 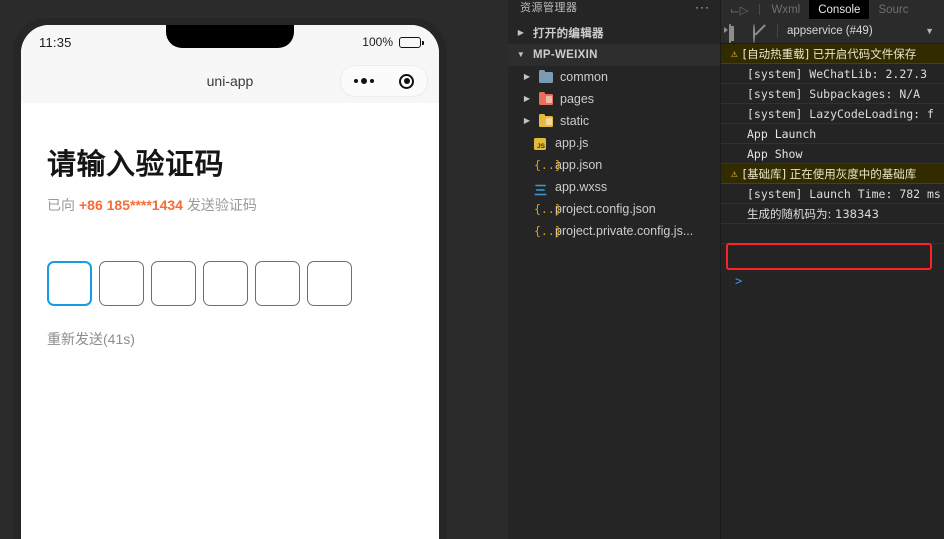 I want to click on console-message-text: App Show, so click(x=775, y=153).